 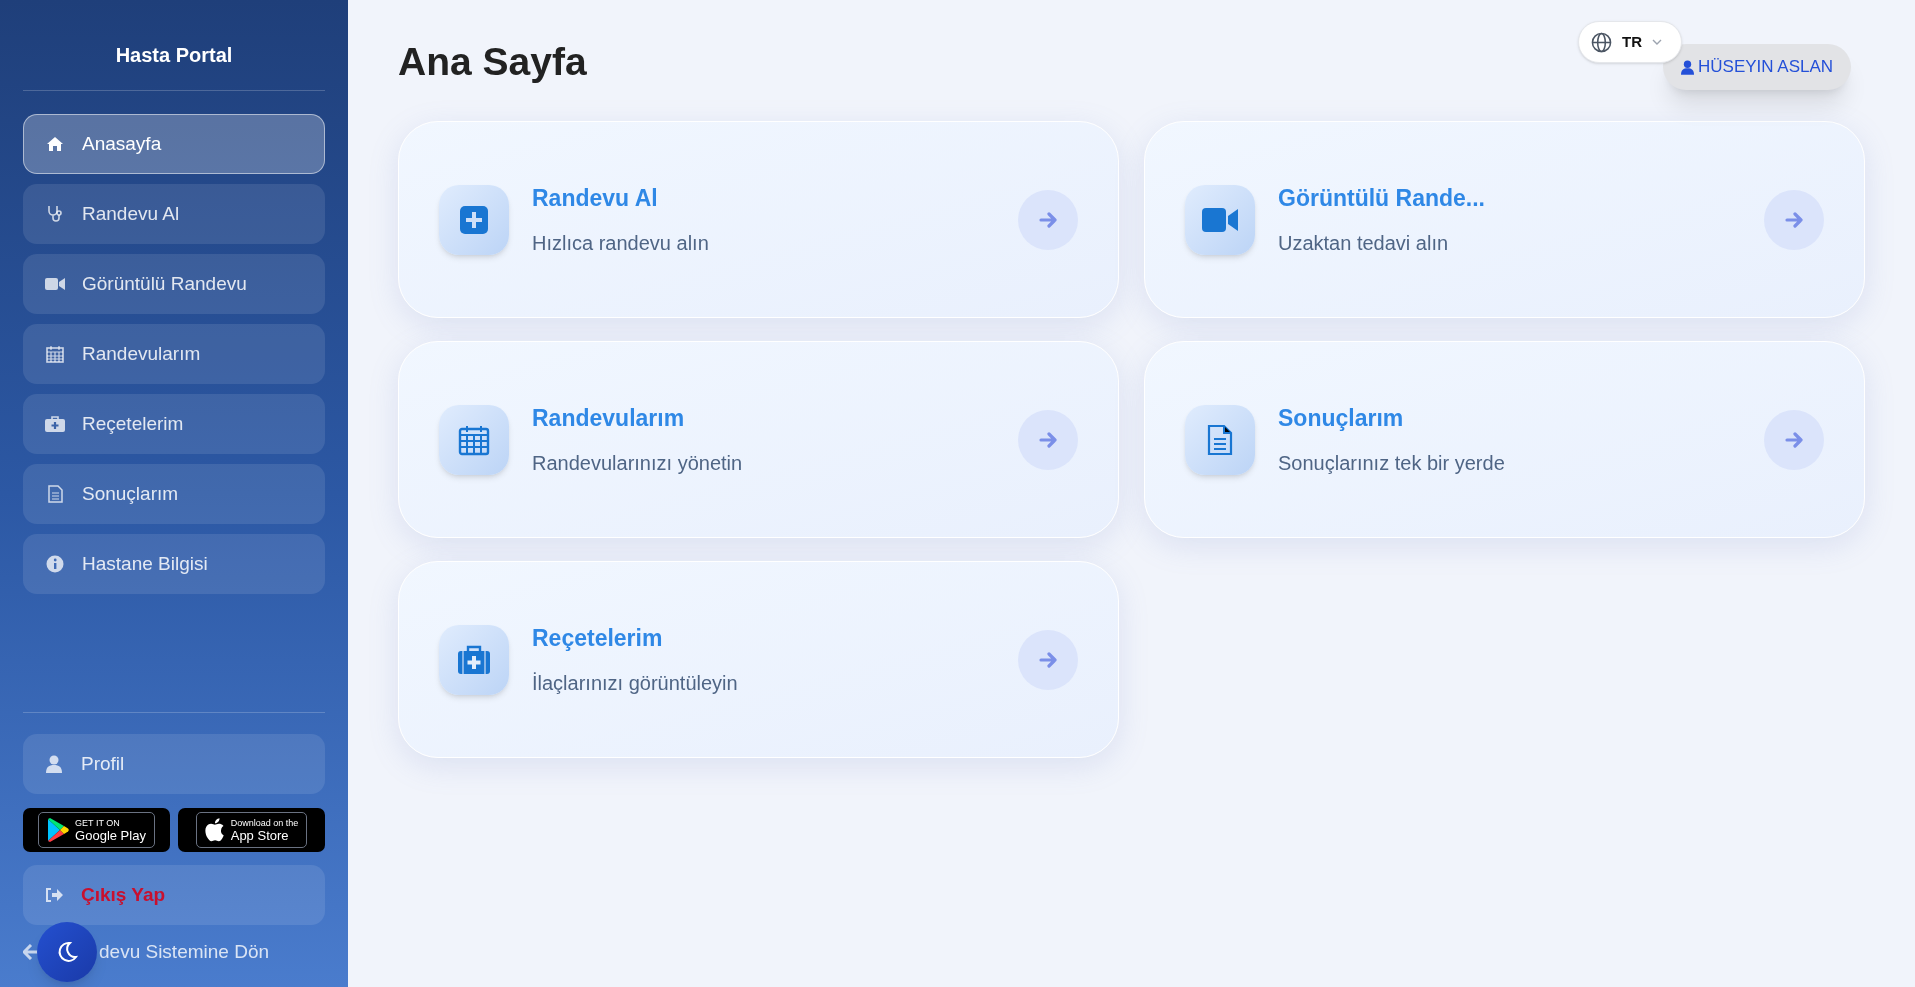 What do you see at coordinates (1504, 439) in the screenshot?
I see `dashboard-card: Sonuçlarım Sonuçlarınız tek bir yerde` at bounding box center [1504, 439].